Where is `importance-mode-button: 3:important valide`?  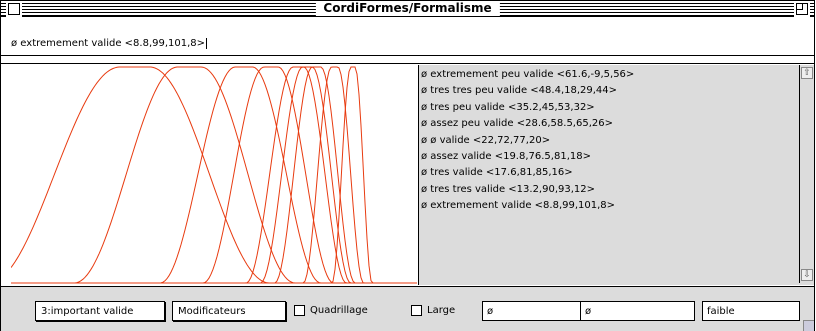
importance-mode-button: 3:important valide is located at coordinates (100, 311).